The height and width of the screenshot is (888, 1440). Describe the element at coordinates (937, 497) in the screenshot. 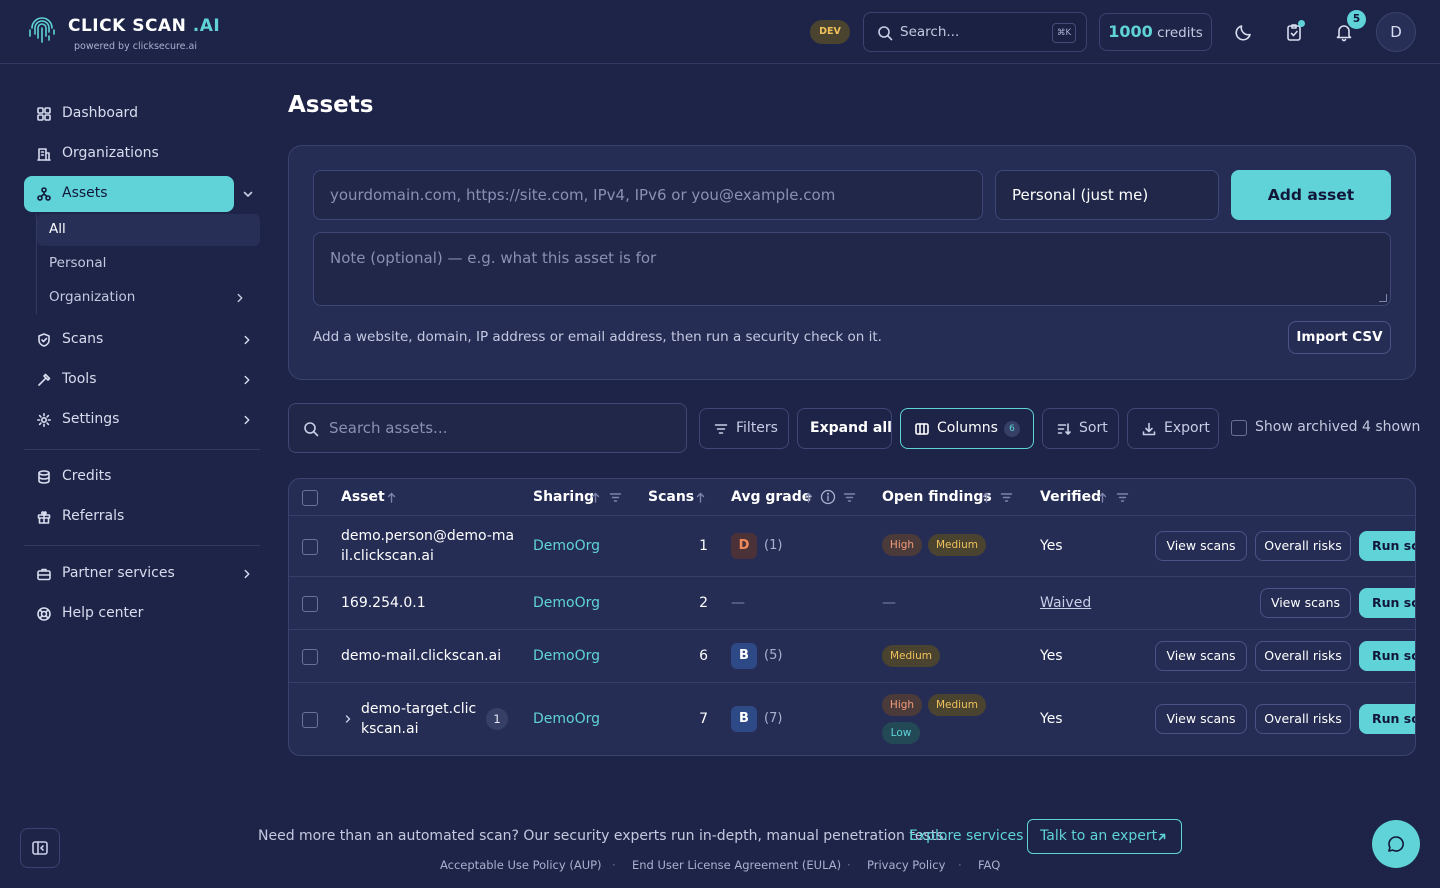

I see `column-header-open-findings: Open findings` at that location.